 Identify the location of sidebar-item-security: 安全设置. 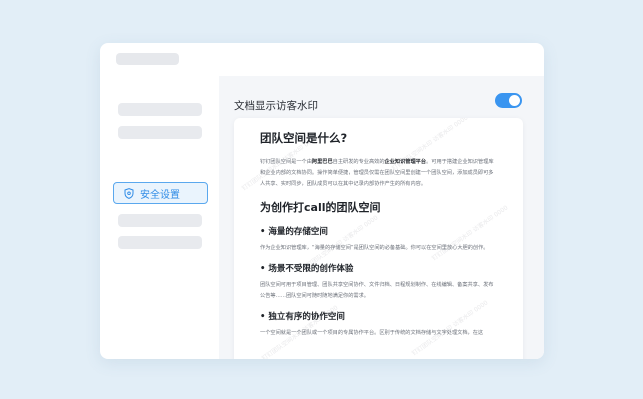
(160, 193).